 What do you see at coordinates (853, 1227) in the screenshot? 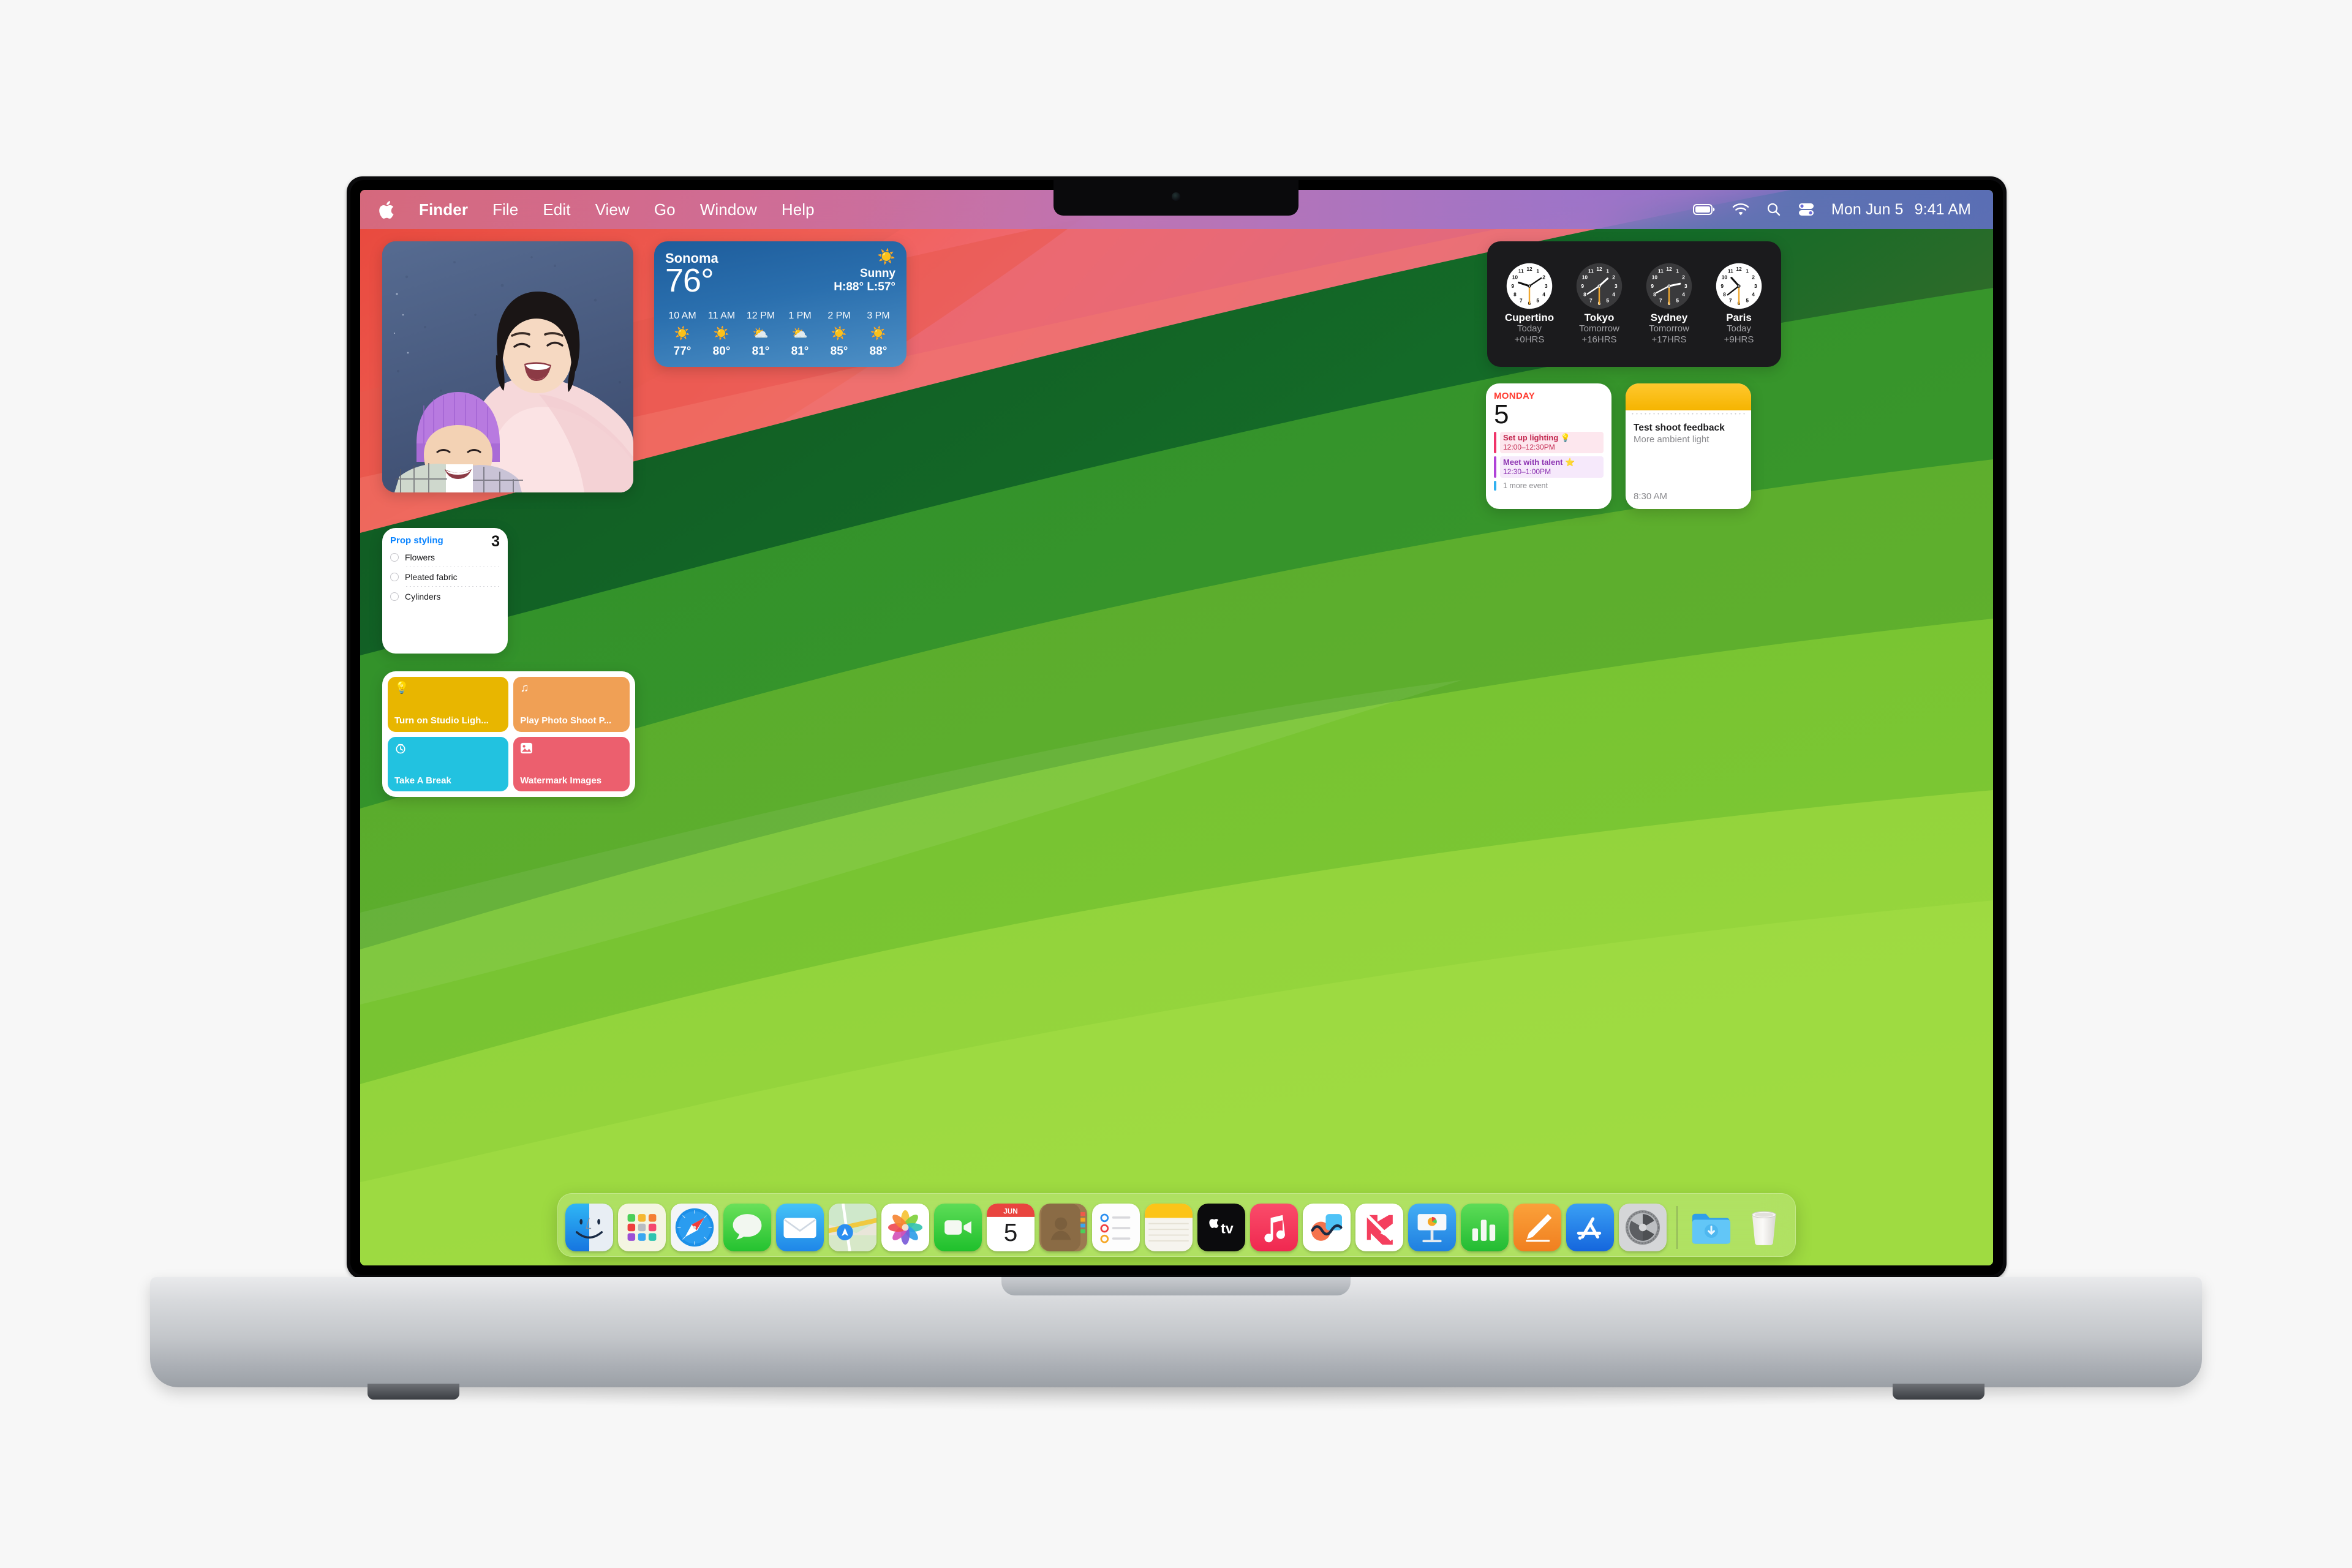
I see `dock-item-maps` at bounding box center [853, 1227].